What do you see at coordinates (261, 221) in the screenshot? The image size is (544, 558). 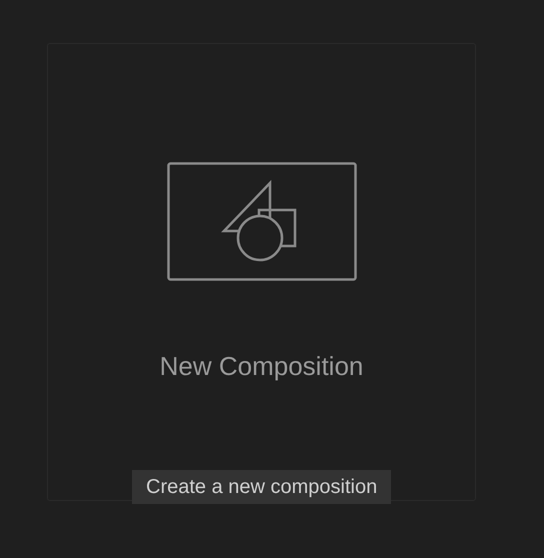 I see `composition-icon` at bounding box center [261, 221].